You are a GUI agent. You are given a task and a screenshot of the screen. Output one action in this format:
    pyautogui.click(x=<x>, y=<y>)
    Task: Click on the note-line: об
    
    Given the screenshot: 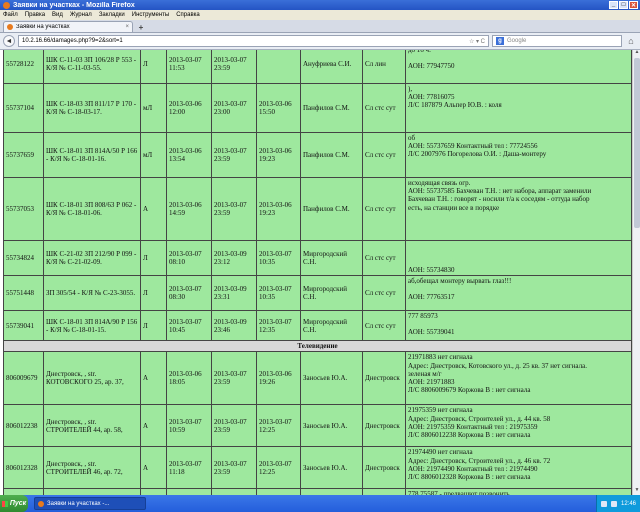 What is the action you would take?
    pyautogui.click(x=412, y=138)
    